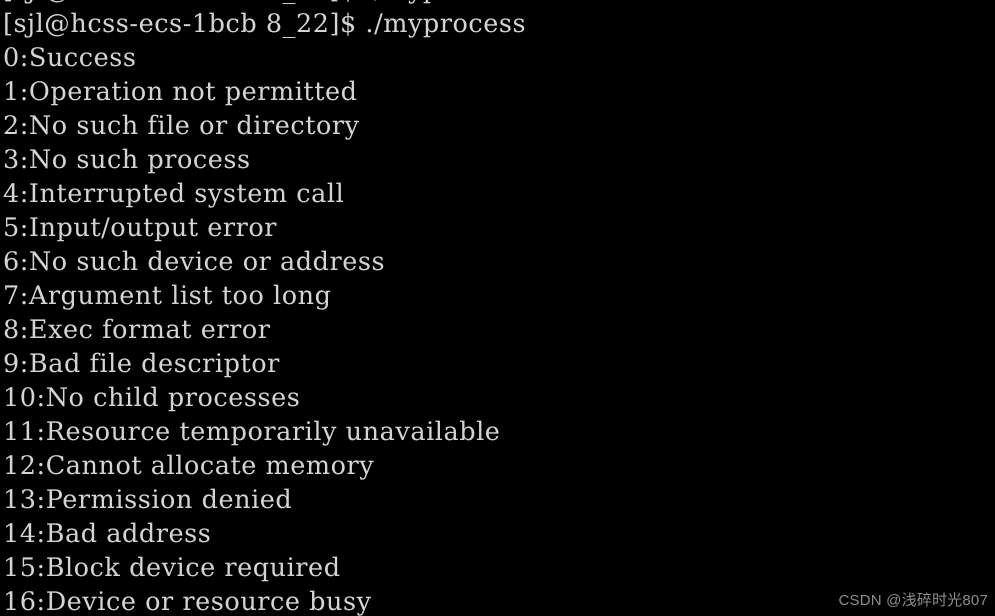 This screenshot has height=616, width=995. I want to click on terminal-output-line-15: 15:Block device required, so click(499, 568).